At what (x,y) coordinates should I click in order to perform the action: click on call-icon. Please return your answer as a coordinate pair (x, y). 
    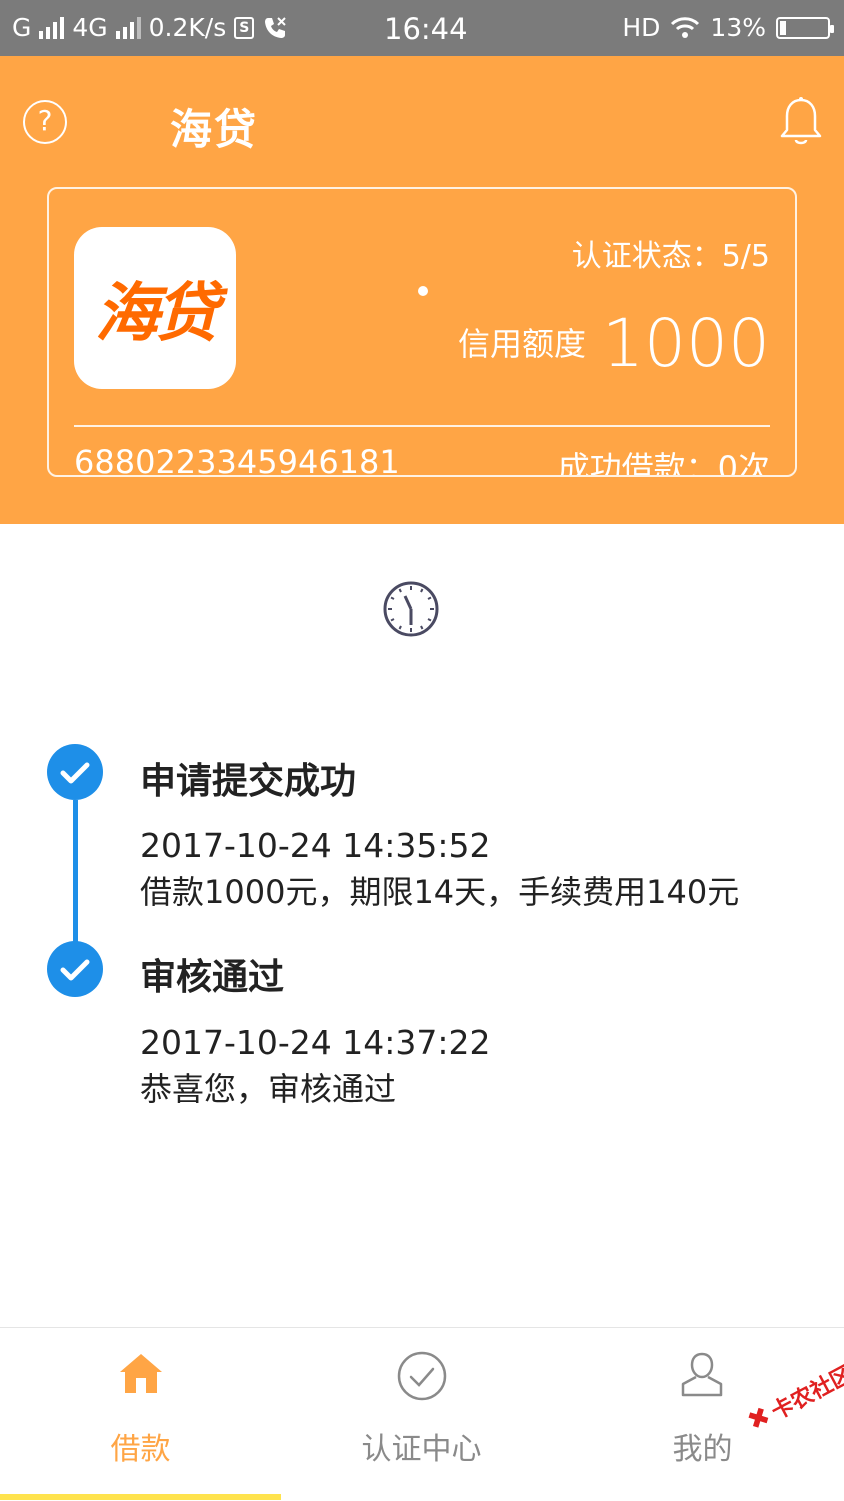
    Looking at the image, I should click on (275, 27).